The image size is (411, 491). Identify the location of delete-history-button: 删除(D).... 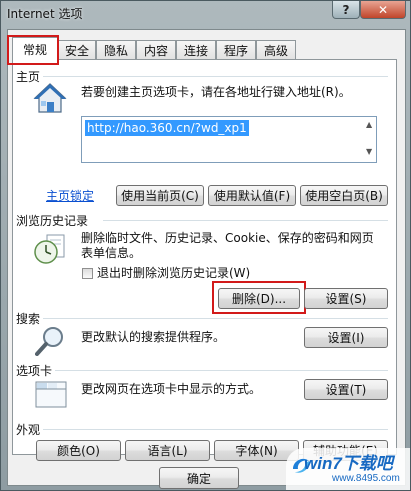
(259, 298).